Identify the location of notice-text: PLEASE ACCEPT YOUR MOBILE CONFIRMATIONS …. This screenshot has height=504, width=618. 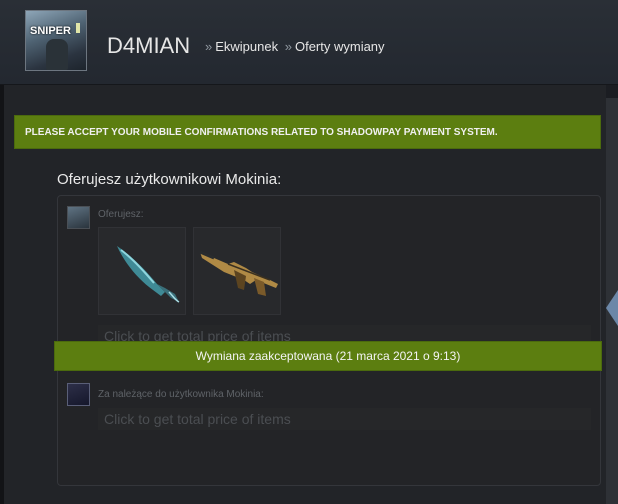
(261, 132).